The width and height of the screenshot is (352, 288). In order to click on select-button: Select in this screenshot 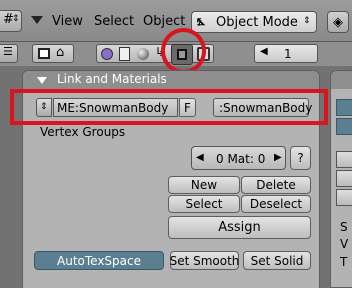, I will do `click(204, 204)`.